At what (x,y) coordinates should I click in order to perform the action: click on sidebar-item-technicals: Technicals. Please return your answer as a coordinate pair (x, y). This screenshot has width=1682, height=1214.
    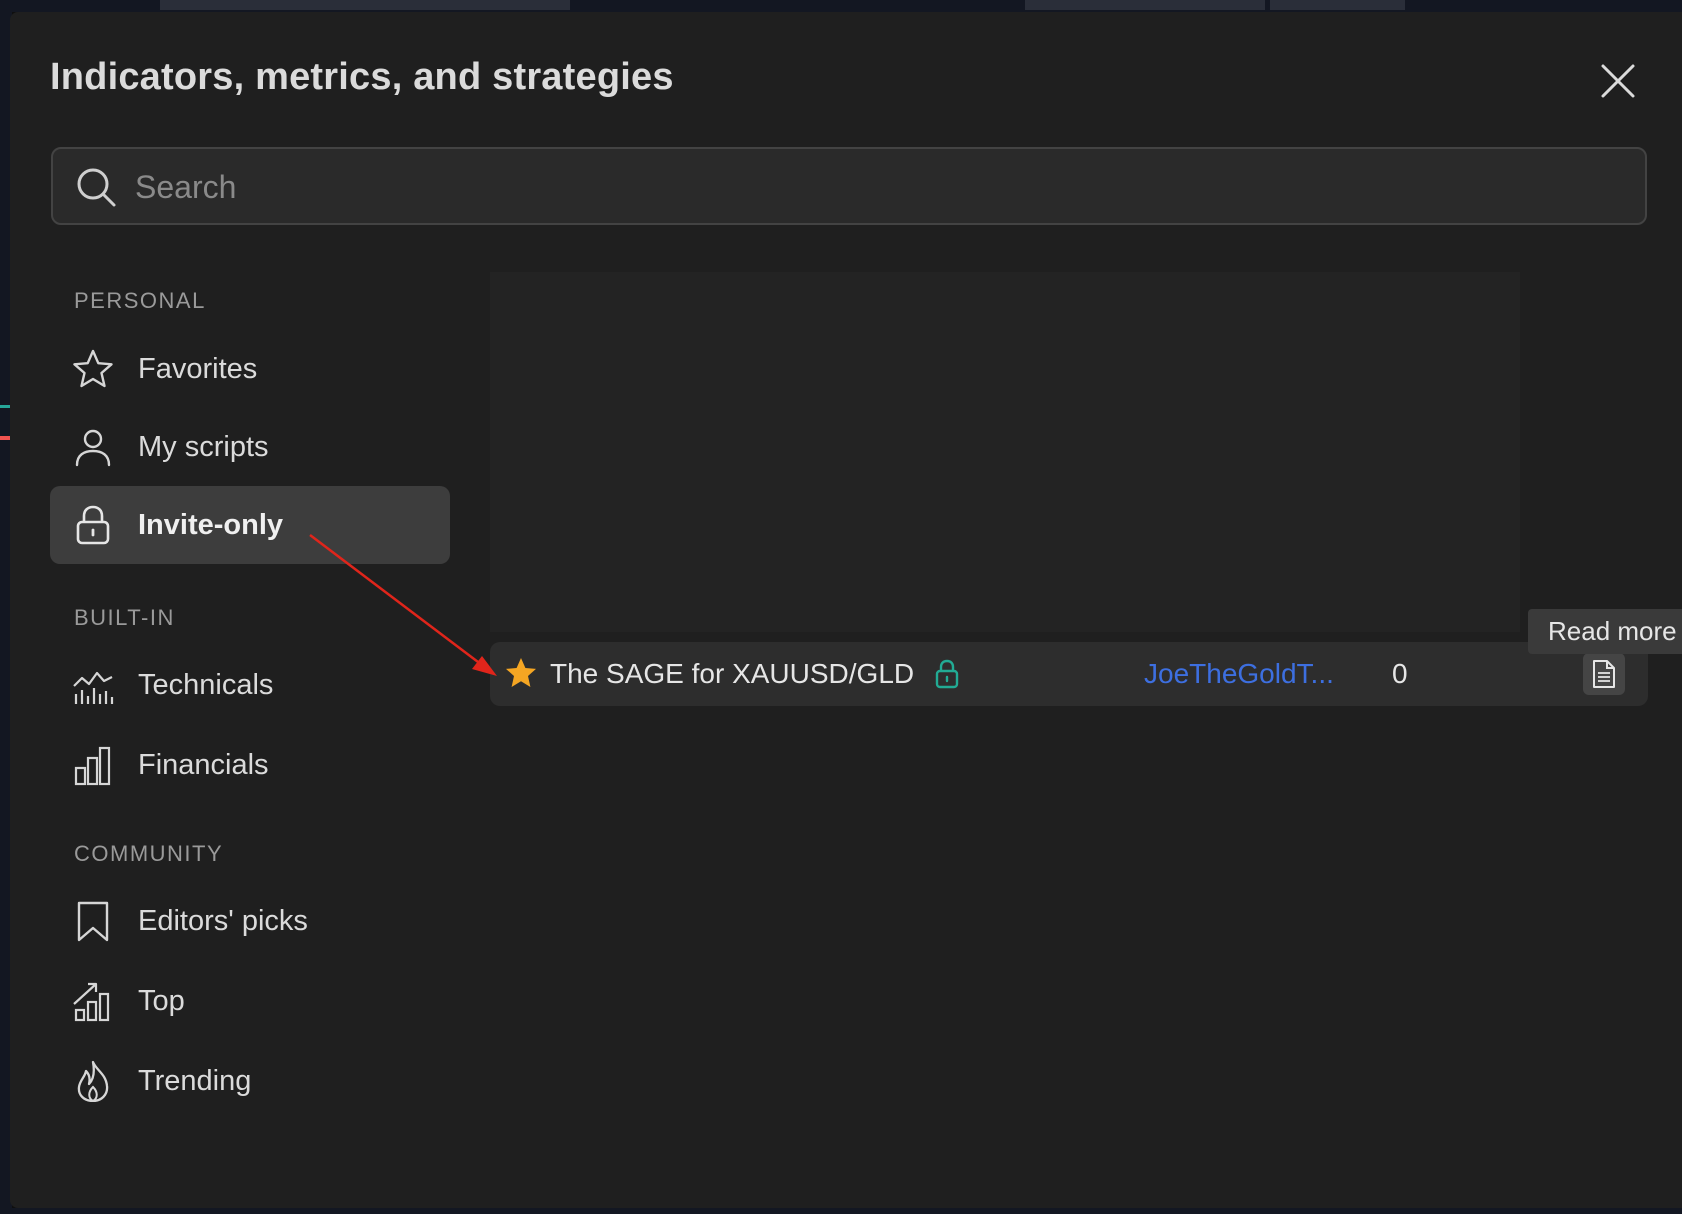
    Looking at the image, I should click on (250, 685).